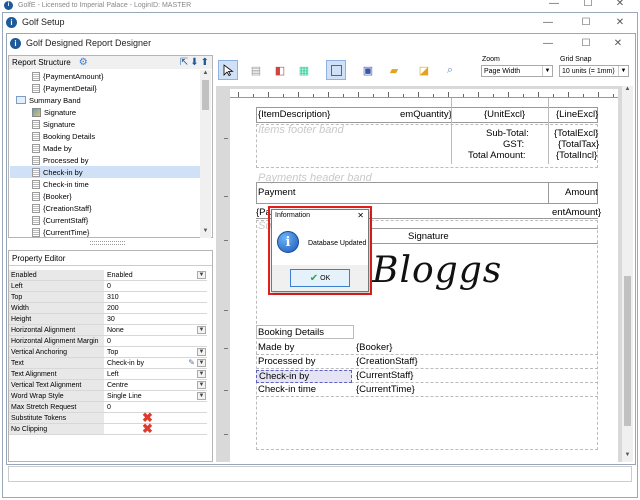 The width and height of the screenshot is (640, 500). What do you see at coordinates (507, 133) in the screenshot?
I see `sub-total-label: Sub-Total:` at bounding box center [507, 133].